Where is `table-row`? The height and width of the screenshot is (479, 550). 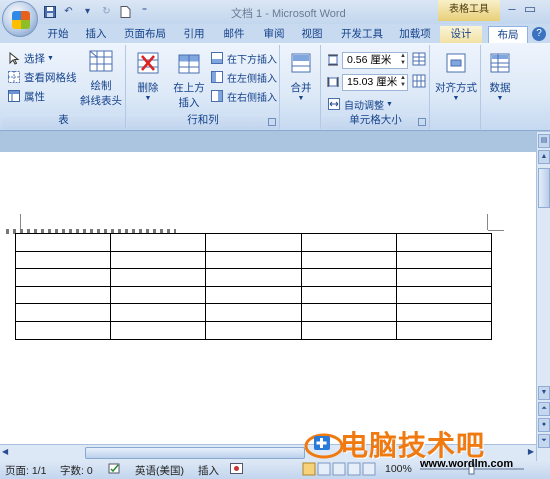 table-row is located at coordinates (253, 260).